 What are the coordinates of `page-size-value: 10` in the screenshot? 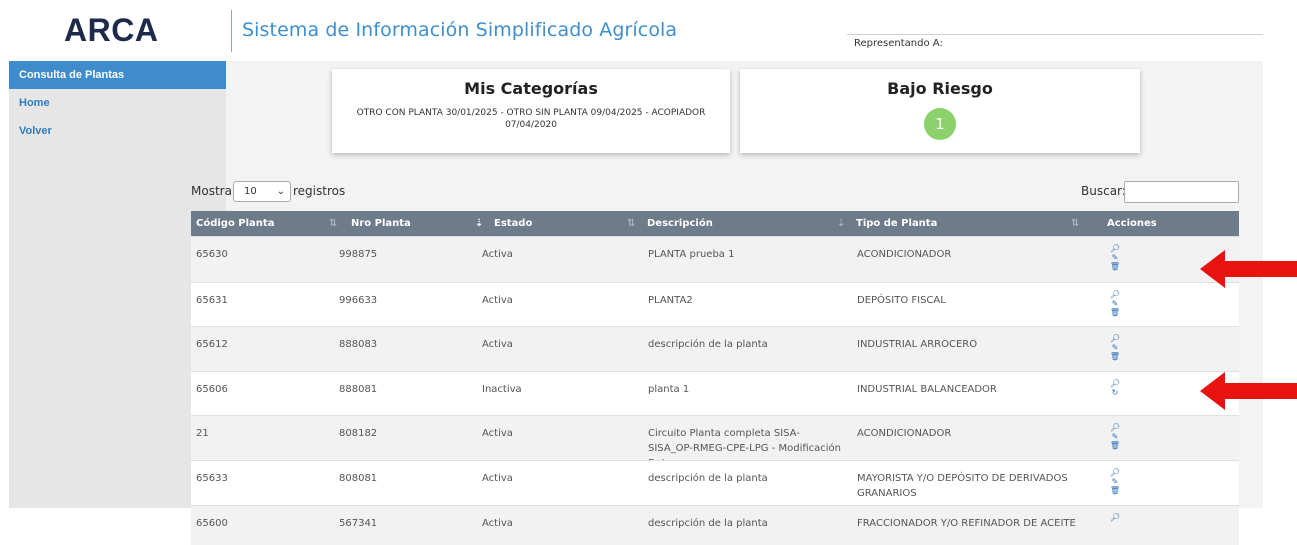 It's located at (250, 191).